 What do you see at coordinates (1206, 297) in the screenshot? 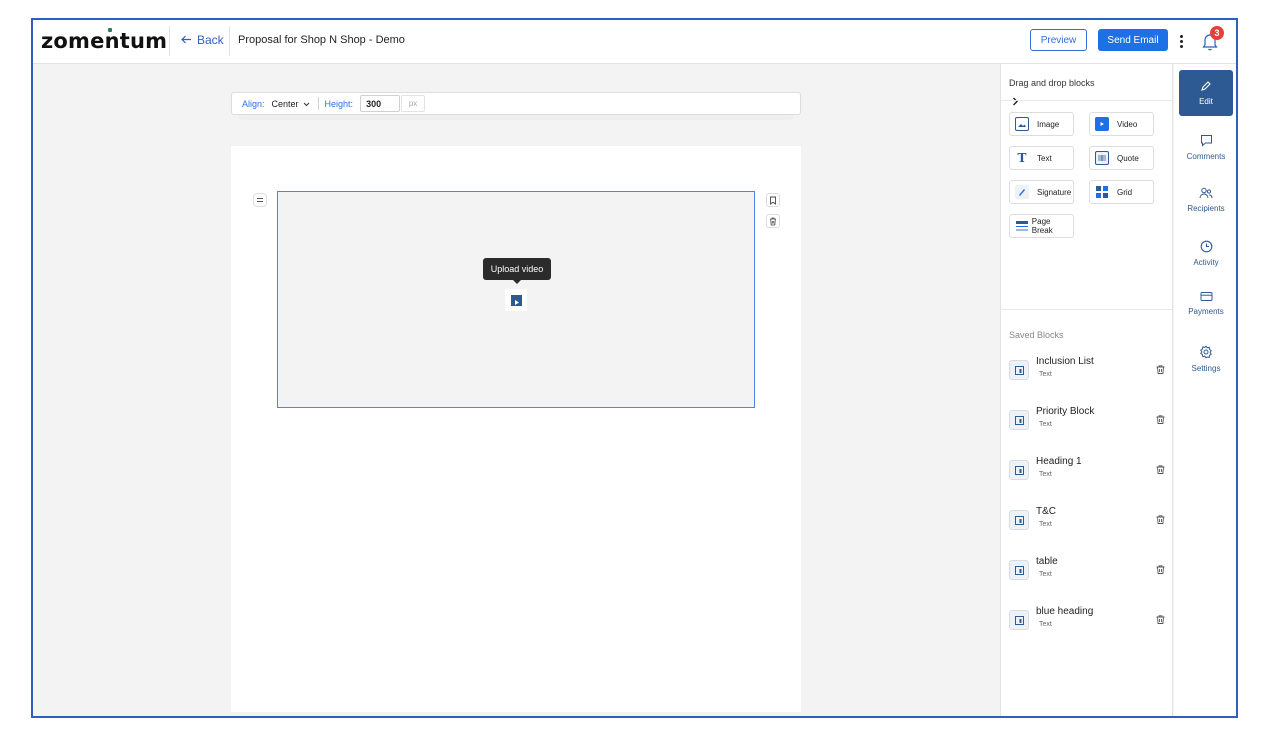
I see `card-icon` at bounding box center [1206, 297].